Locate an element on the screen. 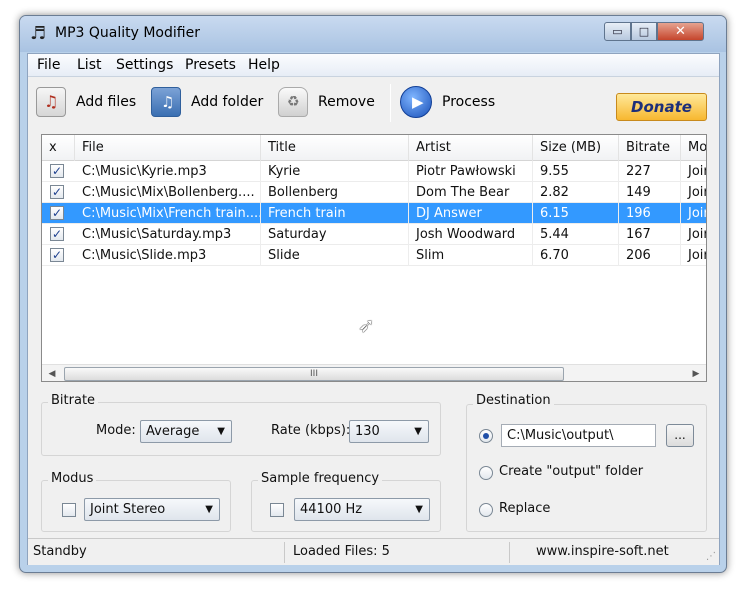 The width and height of the screenshot is (750, 593). column-header-title: Title is located at coordinates (335, 148).